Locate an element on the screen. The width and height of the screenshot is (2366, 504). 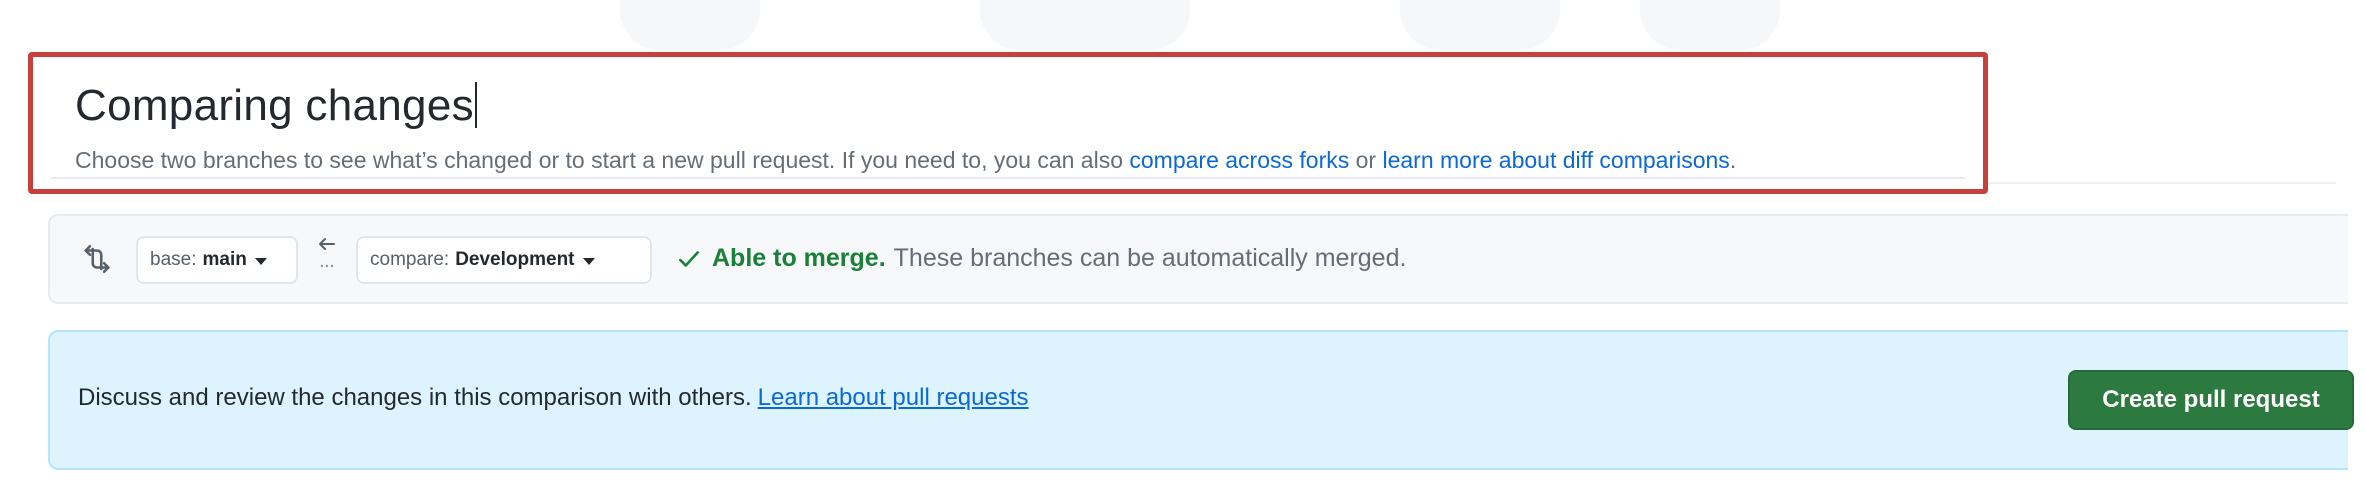
check-icon is located at coordinates (689, 258).